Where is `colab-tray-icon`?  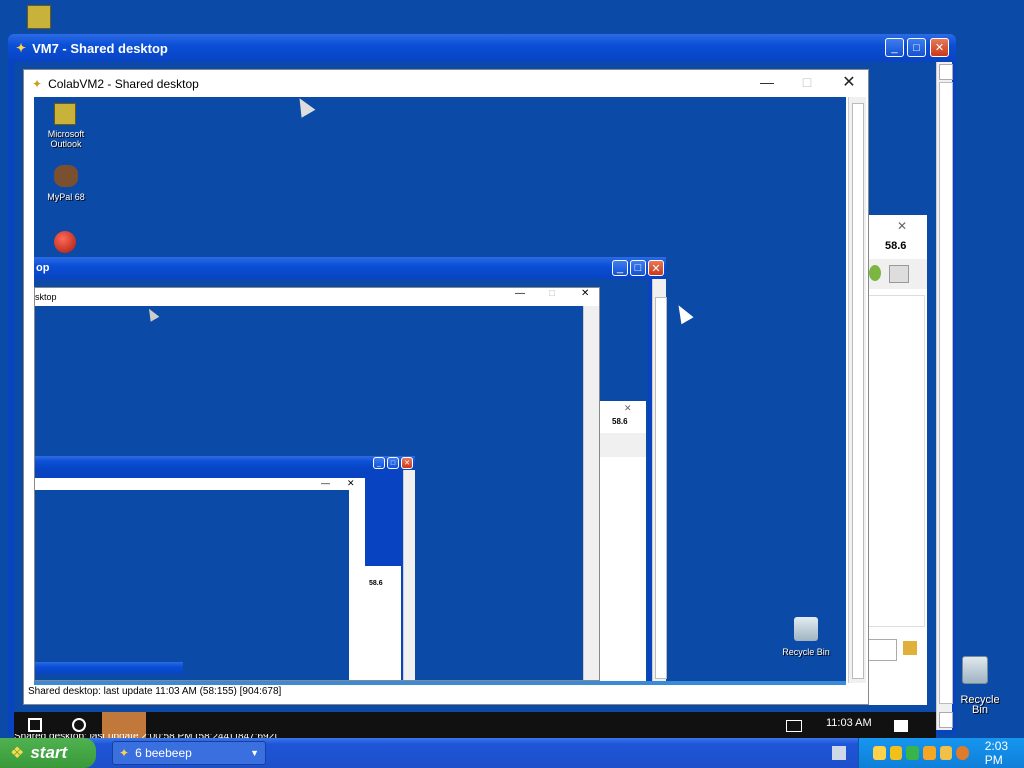
colab-tray-icon is located at coordinates (879, 753).